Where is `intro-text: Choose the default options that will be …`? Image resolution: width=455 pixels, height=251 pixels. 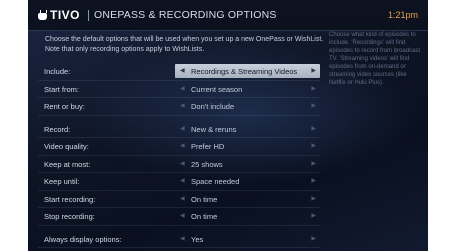
intro-text: Choose the default options that will be … is located at coordinates (184, 44).